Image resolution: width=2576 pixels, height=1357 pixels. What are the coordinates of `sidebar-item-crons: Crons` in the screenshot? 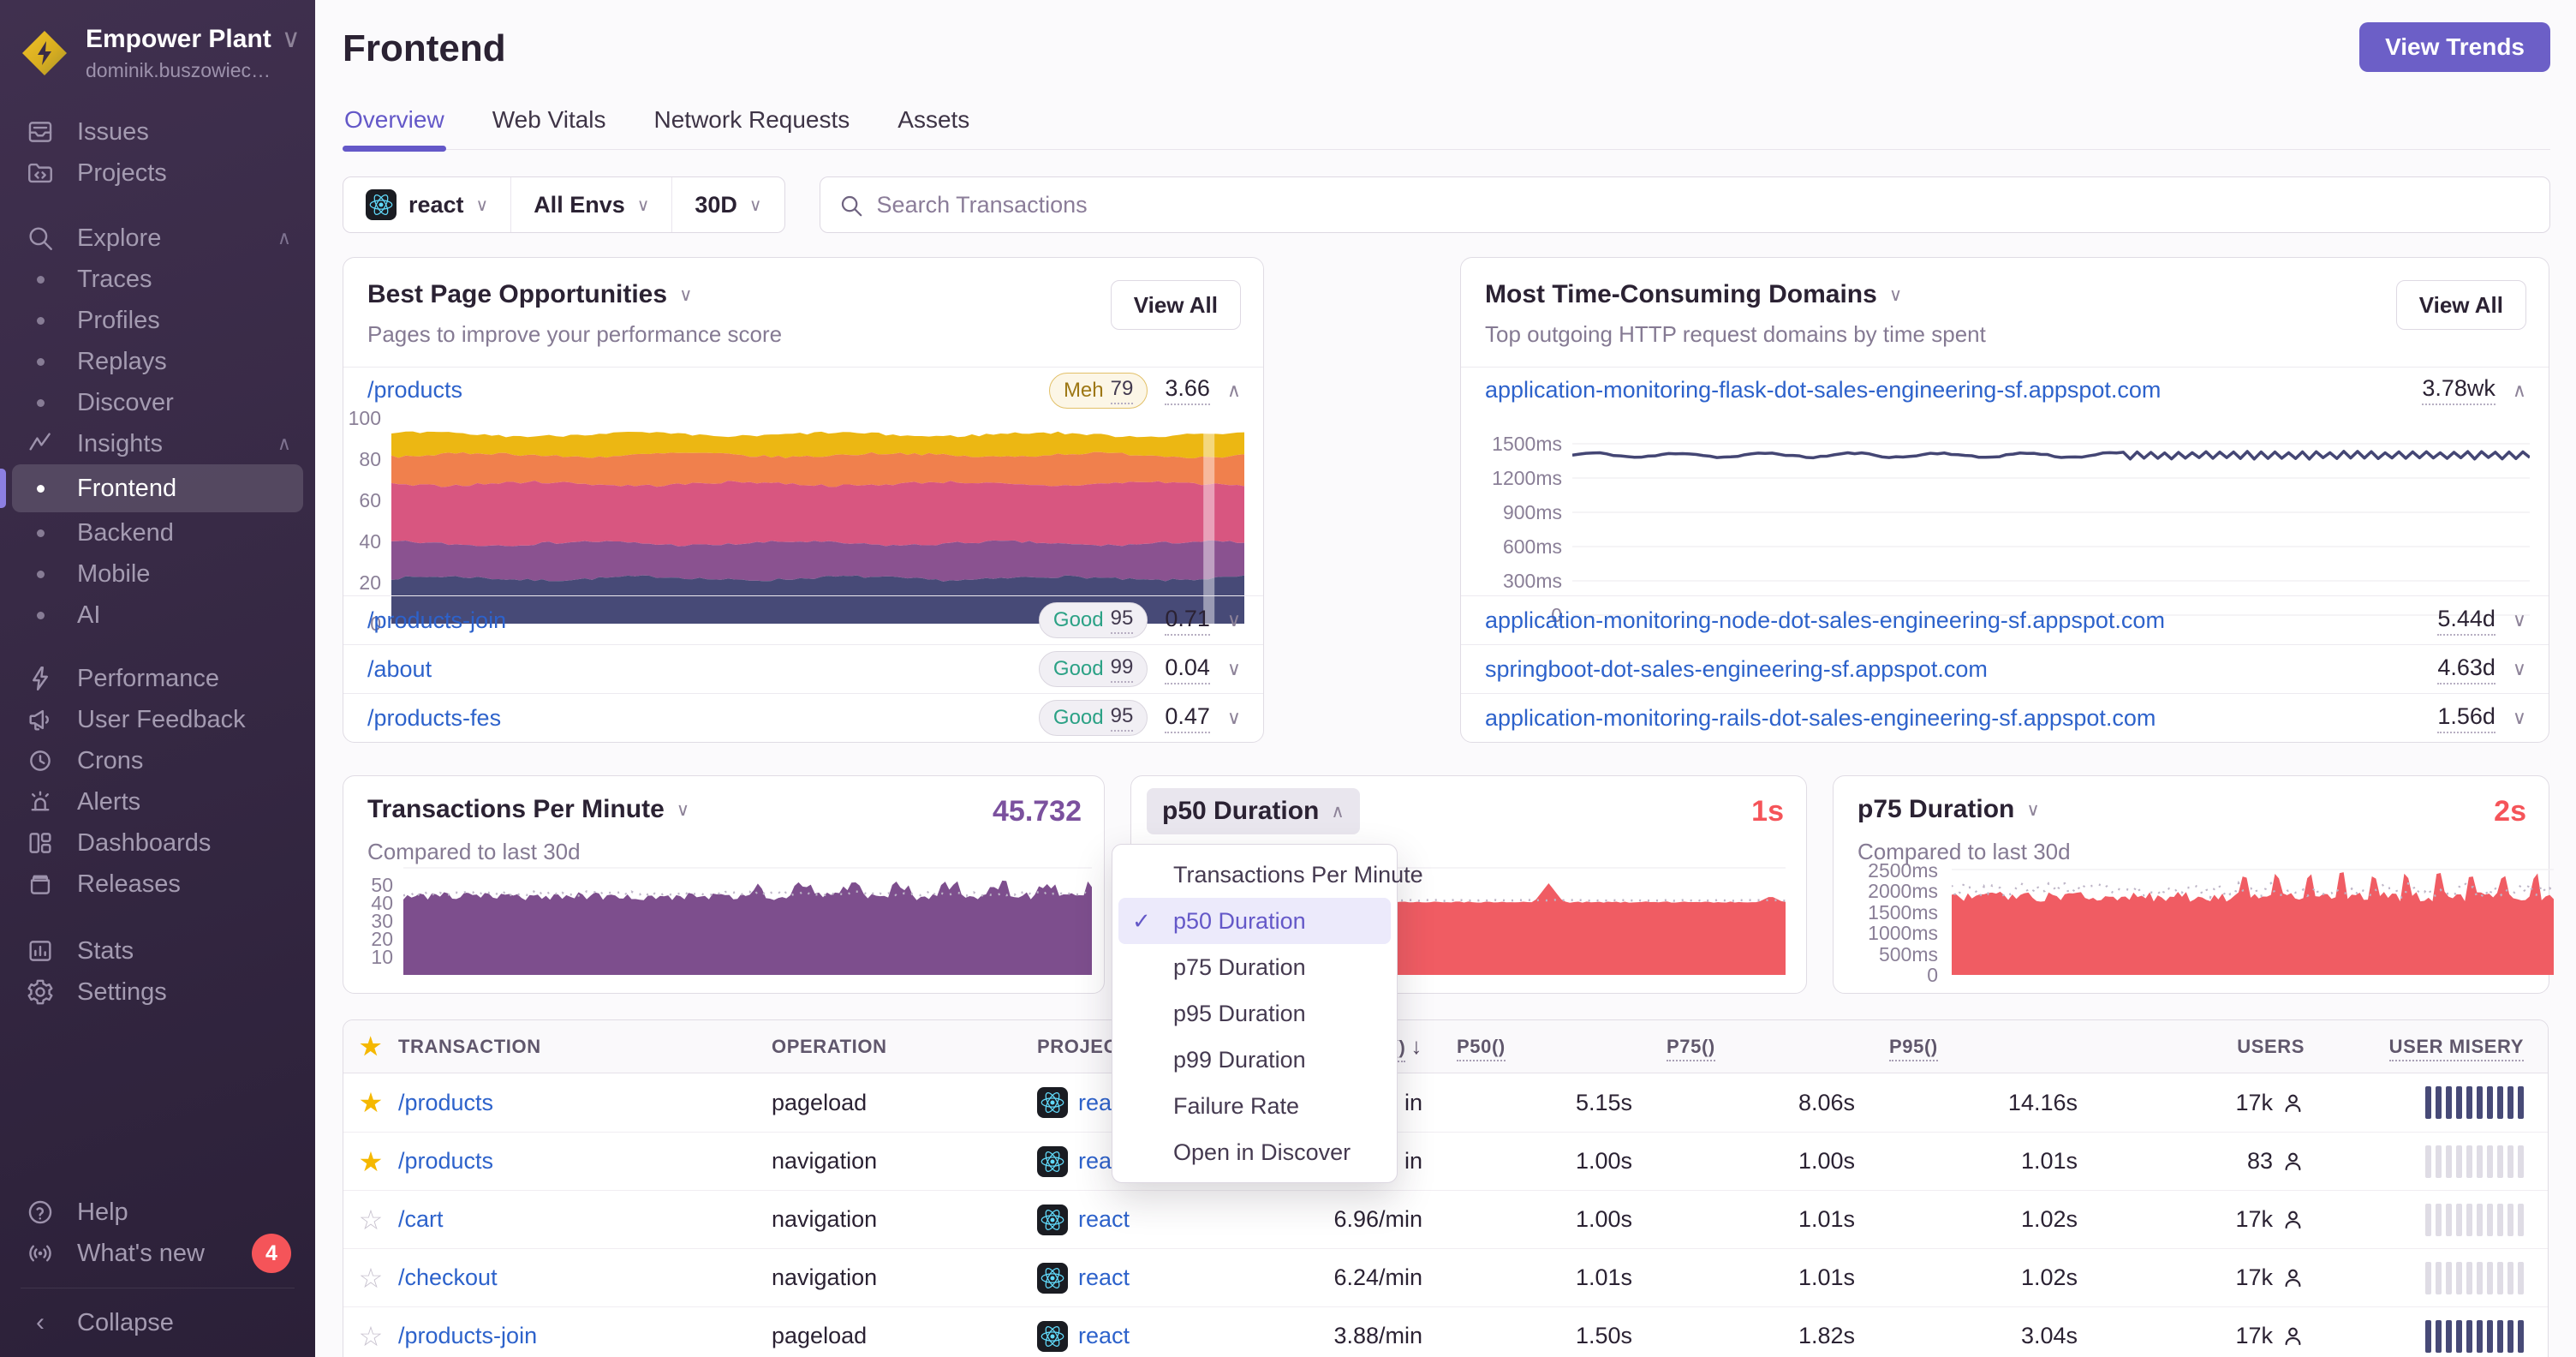 It's located at (157, 761).